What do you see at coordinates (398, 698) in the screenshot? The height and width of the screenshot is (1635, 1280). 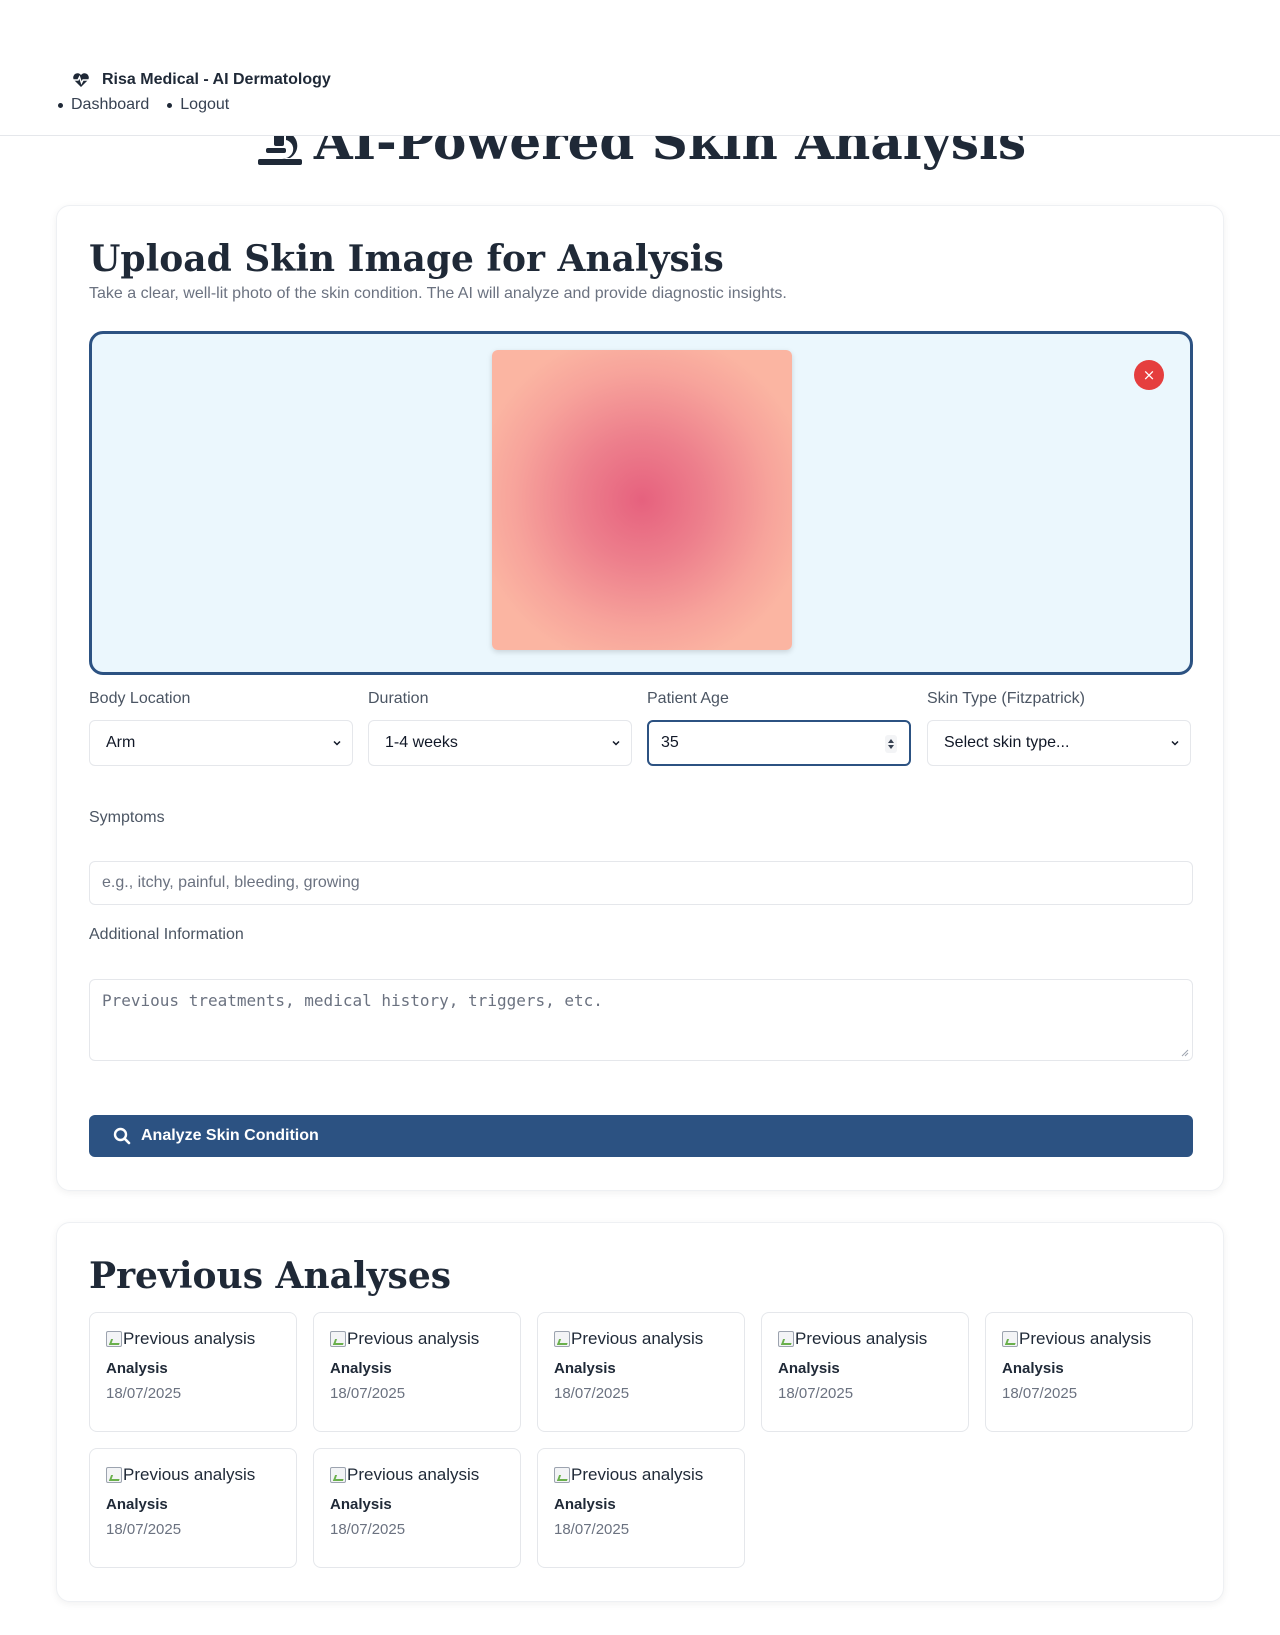 I see `duration-label: Duration` at bounding box center [398, 698].